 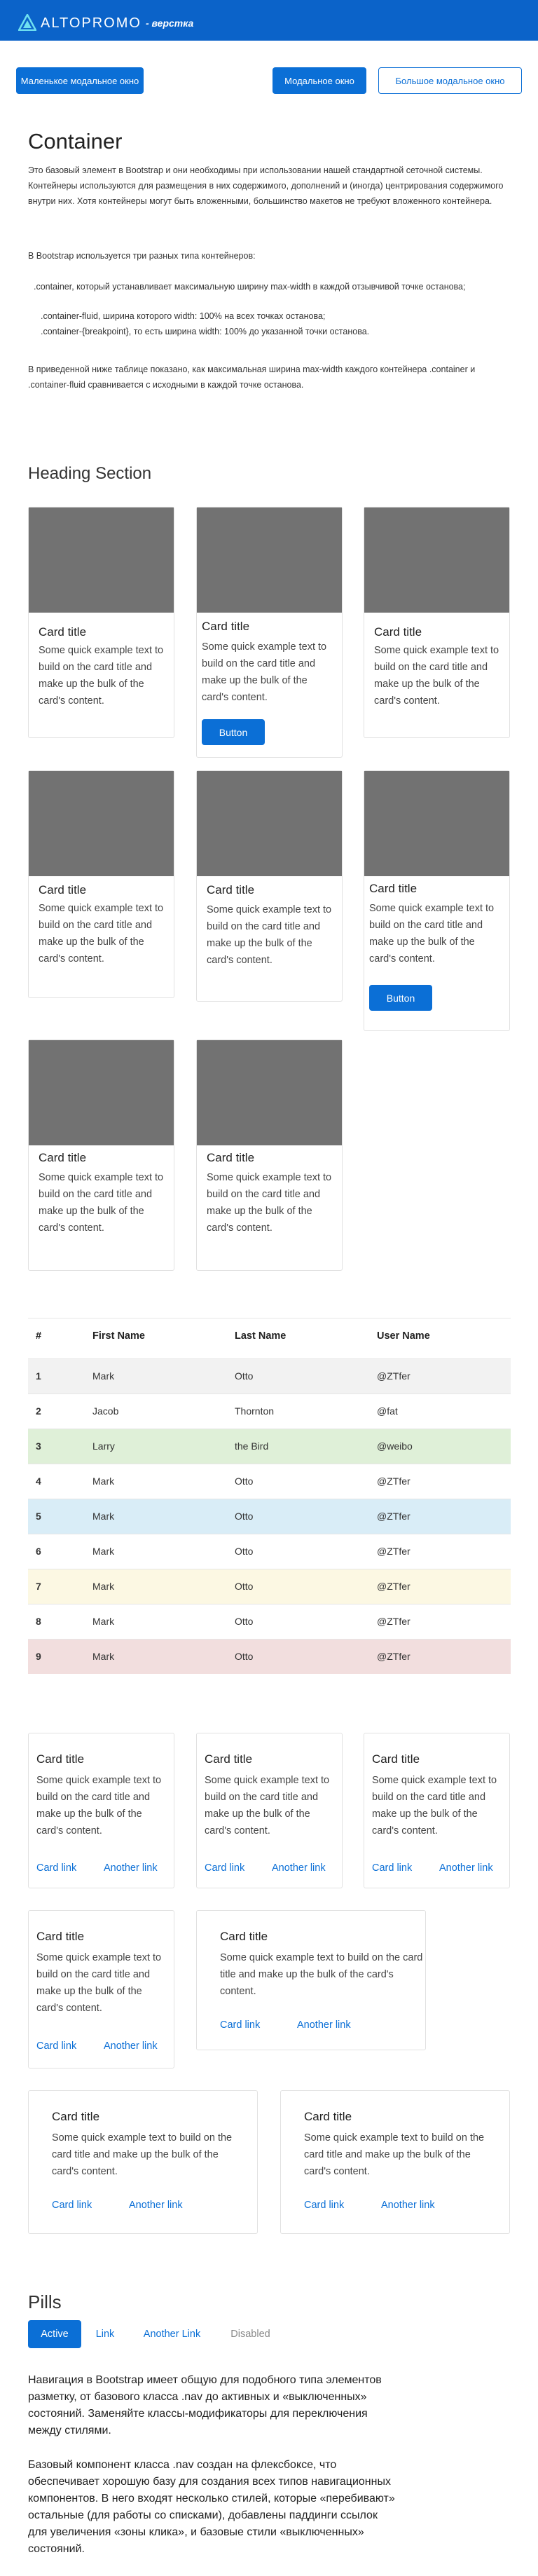 What do you see at coordinates (38, 1446) in the screenshot?
I see `cell-number: 3` at bounding box center [38, 1446].